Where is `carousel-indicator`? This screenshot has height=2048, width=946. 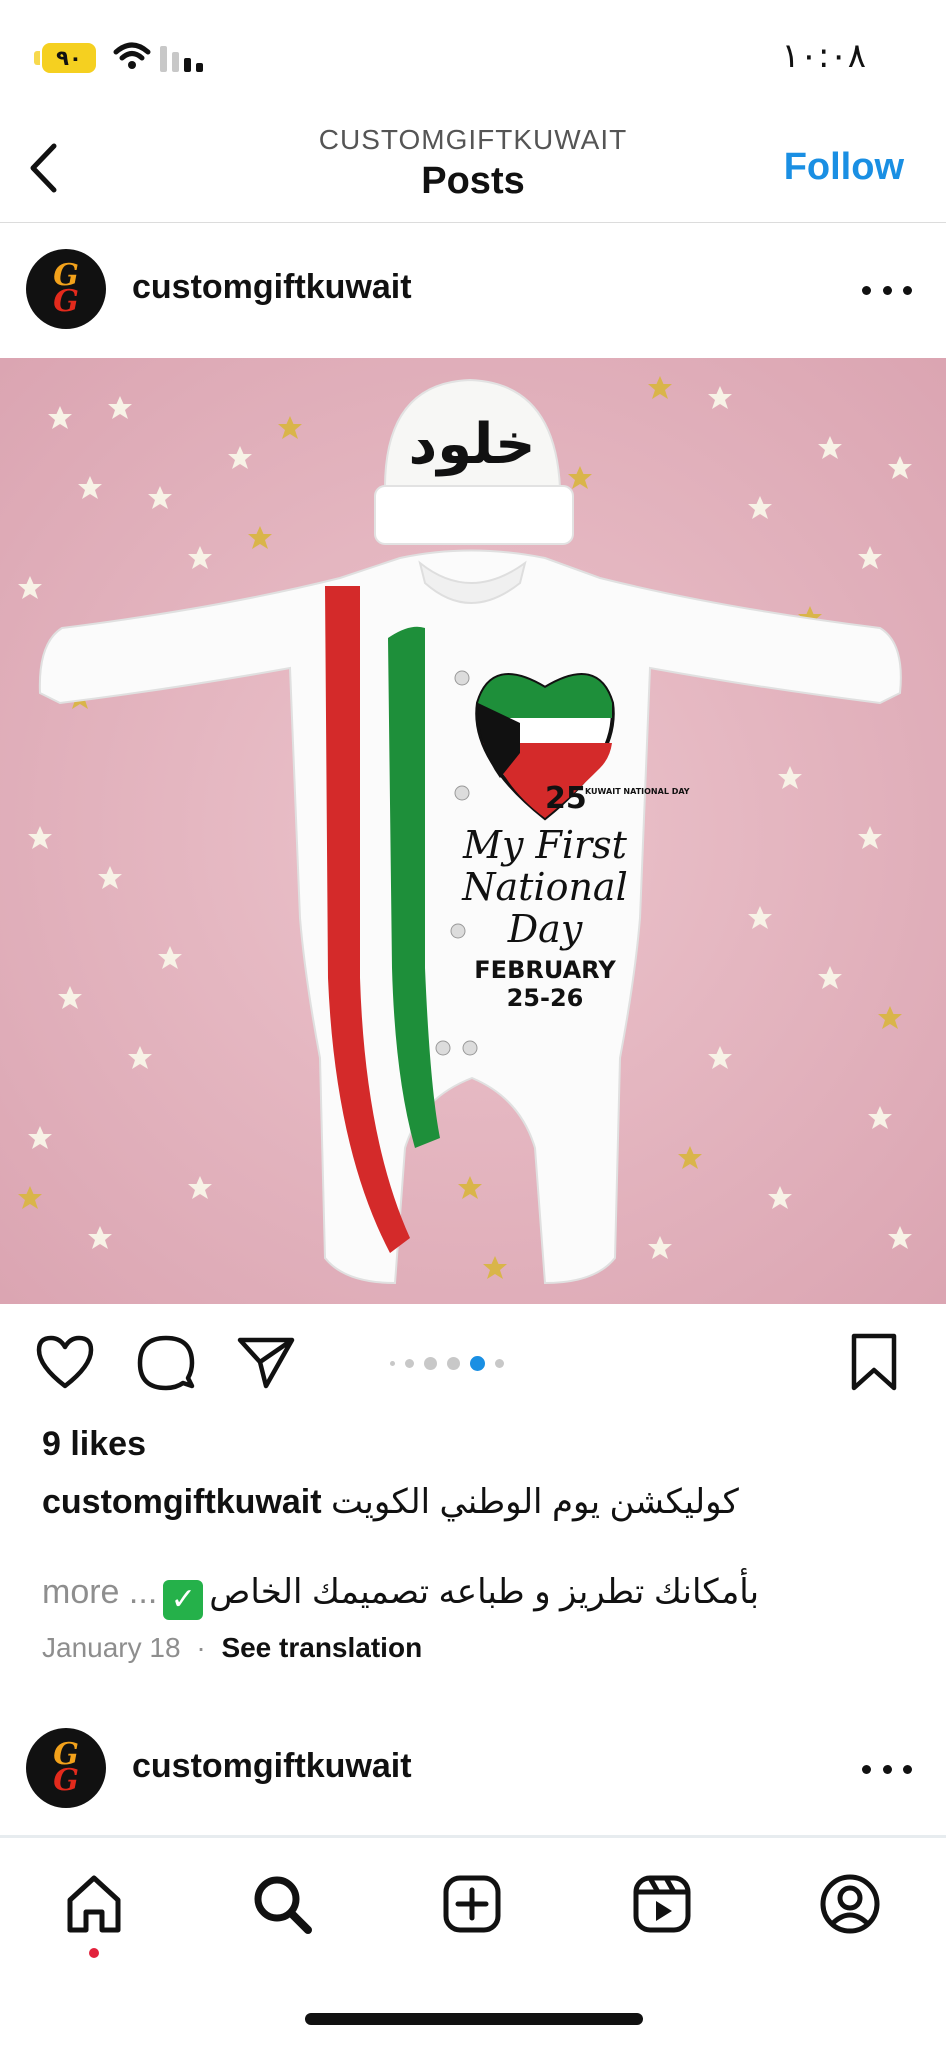 carousel-indicator is located at coordinates (447, 1363).